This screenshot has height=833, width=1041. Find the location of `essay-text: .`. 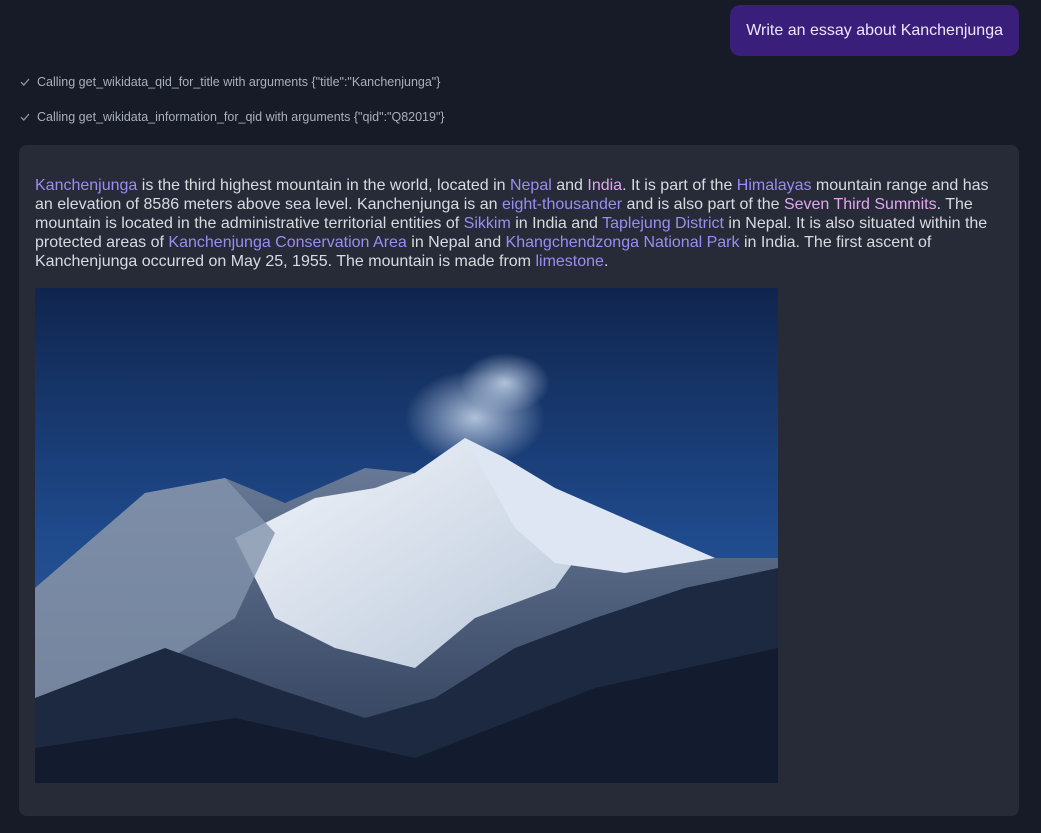

essay-text: . is located at coordinates (606, 261).